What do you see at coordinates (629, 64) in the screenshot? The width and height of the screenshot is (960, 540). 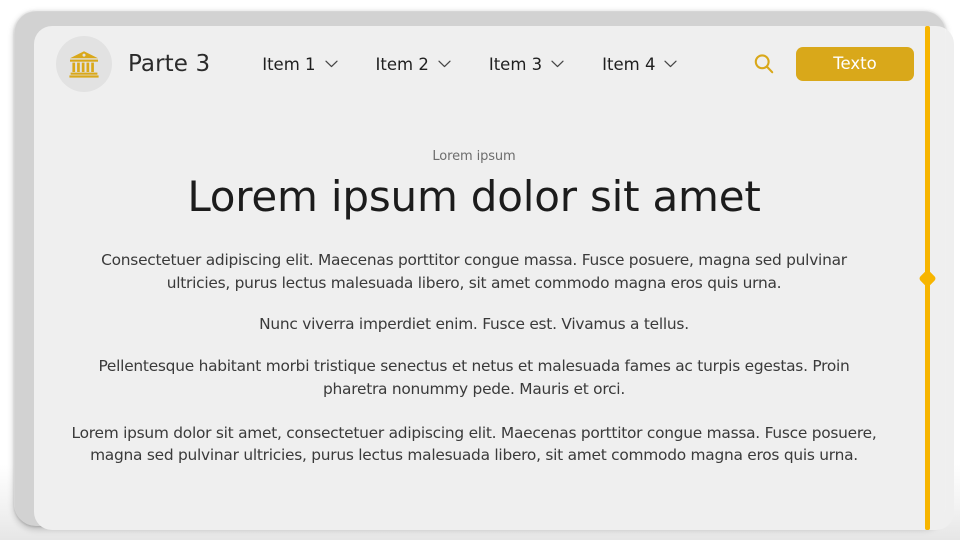 I see `nav-item-4-label: Item 4` at bounding box center [629, 64].